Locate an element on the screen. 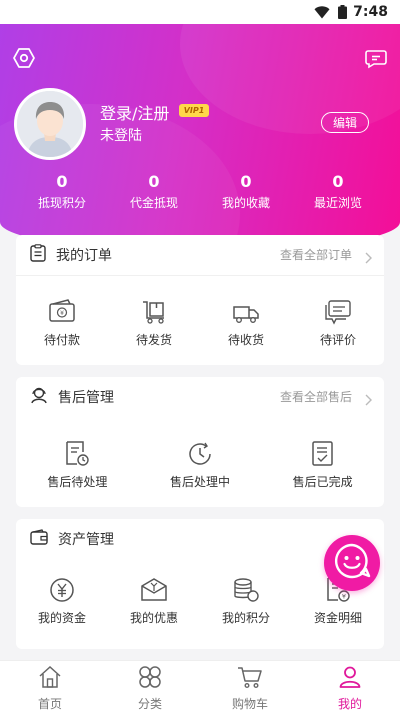 The image size is (400, 710). yuan-coin-icon is located at coordinates (62, 590).